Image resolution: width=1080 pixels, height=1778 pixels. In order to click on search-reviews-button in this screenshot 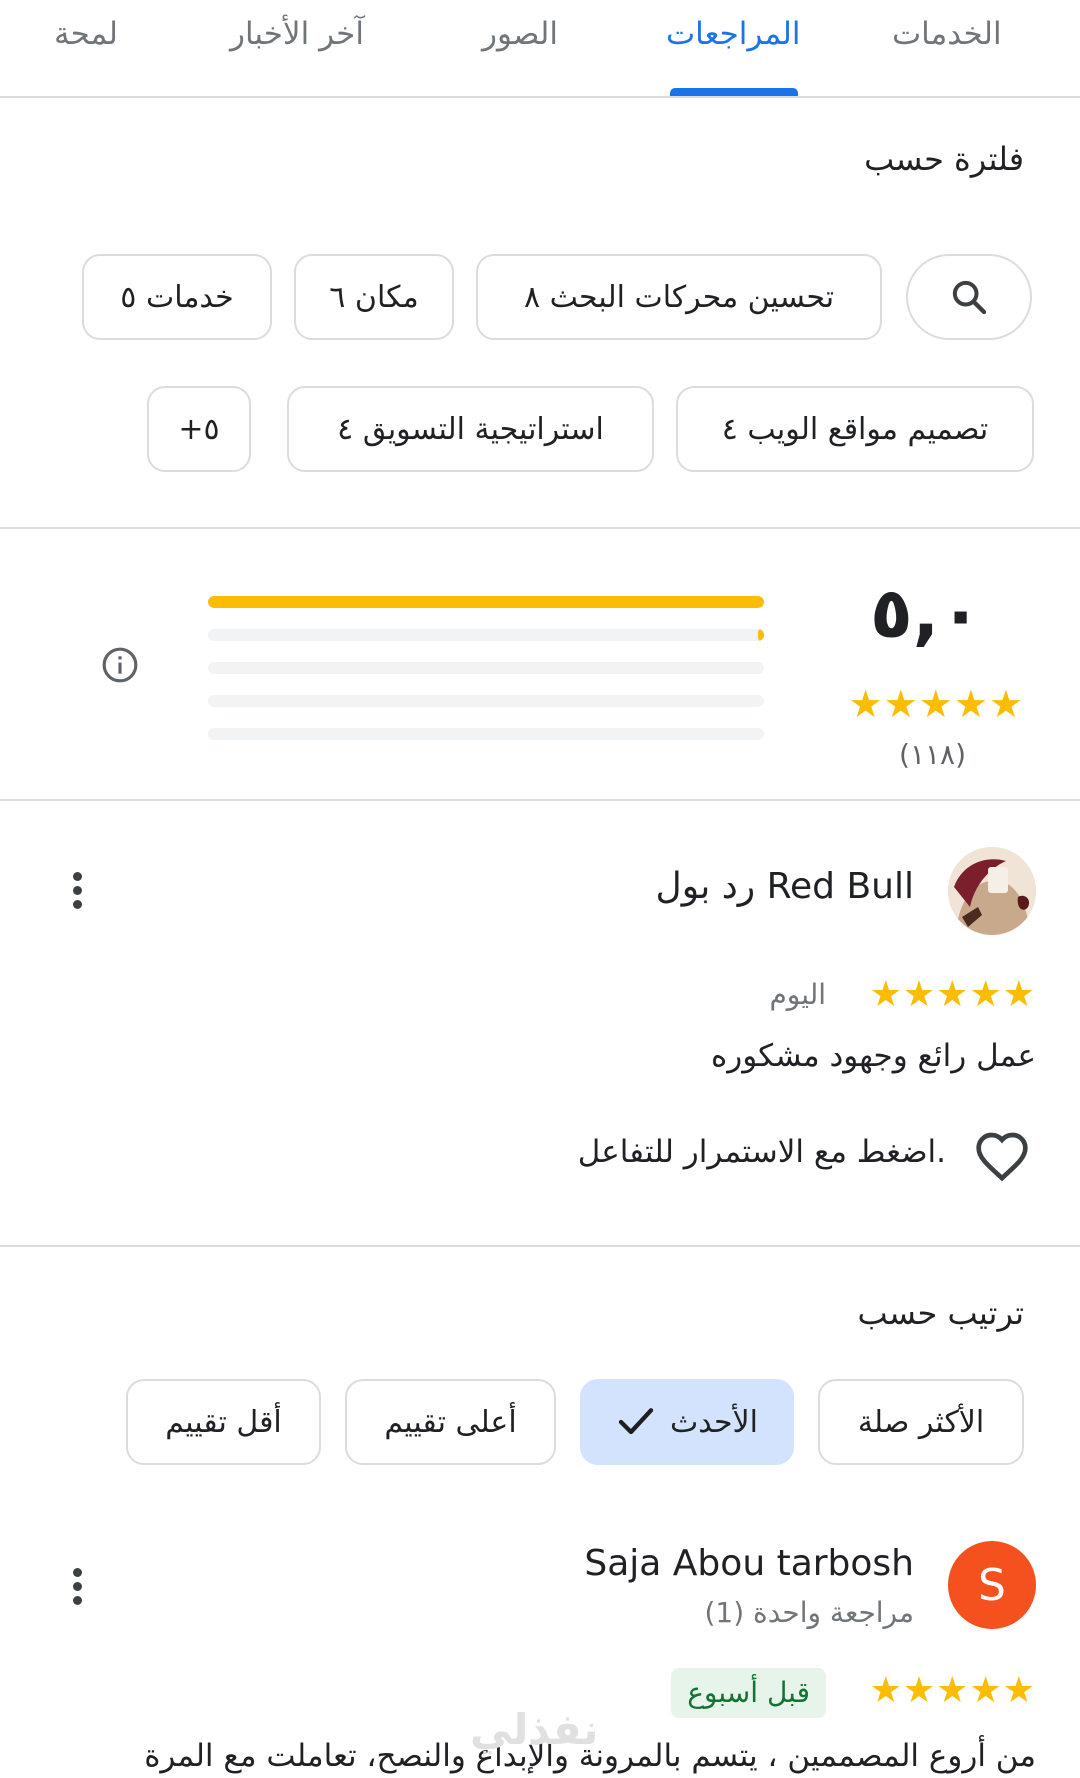, I will do `click(969, 297)`.